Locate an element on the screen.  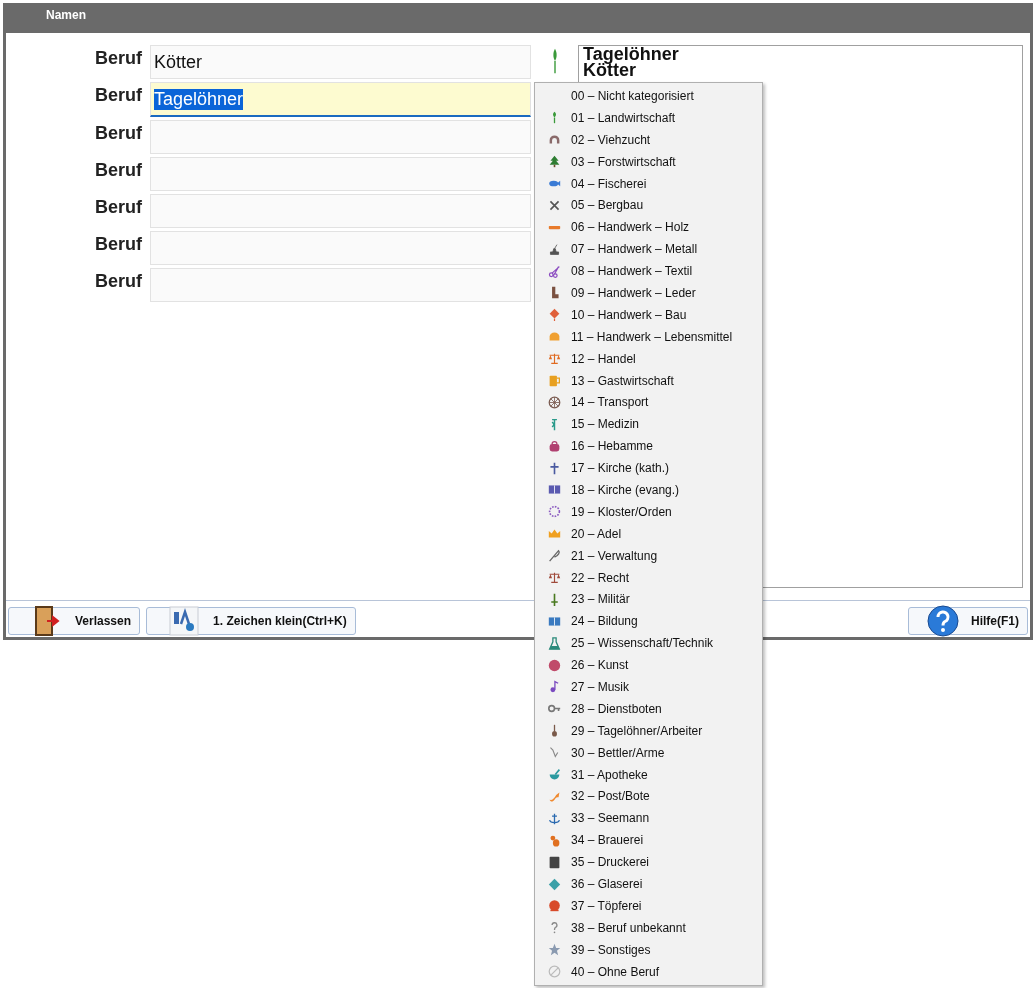
list-item: 35 – Druckerei is located at coordinates (648, 862).